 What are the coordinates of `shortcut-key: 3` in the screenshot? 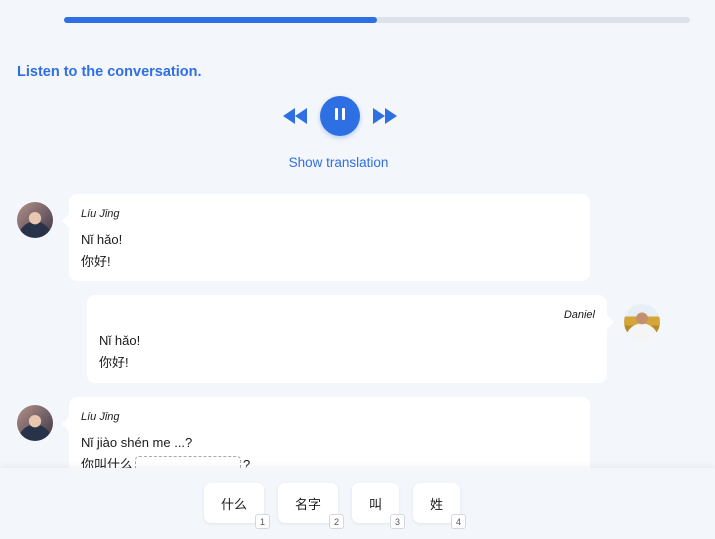 It's located at (397, 521).